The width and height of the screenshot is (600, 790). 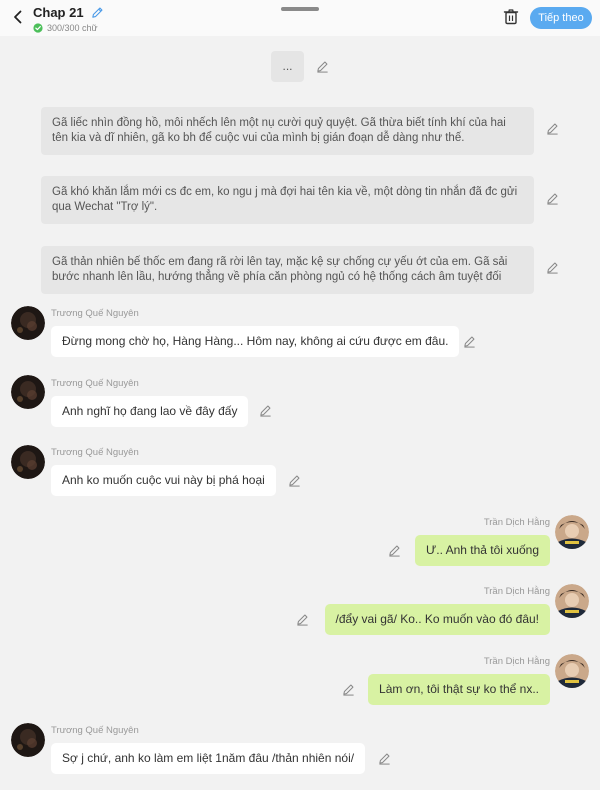 What do you see at coordinates (150, 411) in the screenshot?
I see `message-bubble: Anh nghĩ họ đang lao về đây đấy` at bounding box center [150, 411].